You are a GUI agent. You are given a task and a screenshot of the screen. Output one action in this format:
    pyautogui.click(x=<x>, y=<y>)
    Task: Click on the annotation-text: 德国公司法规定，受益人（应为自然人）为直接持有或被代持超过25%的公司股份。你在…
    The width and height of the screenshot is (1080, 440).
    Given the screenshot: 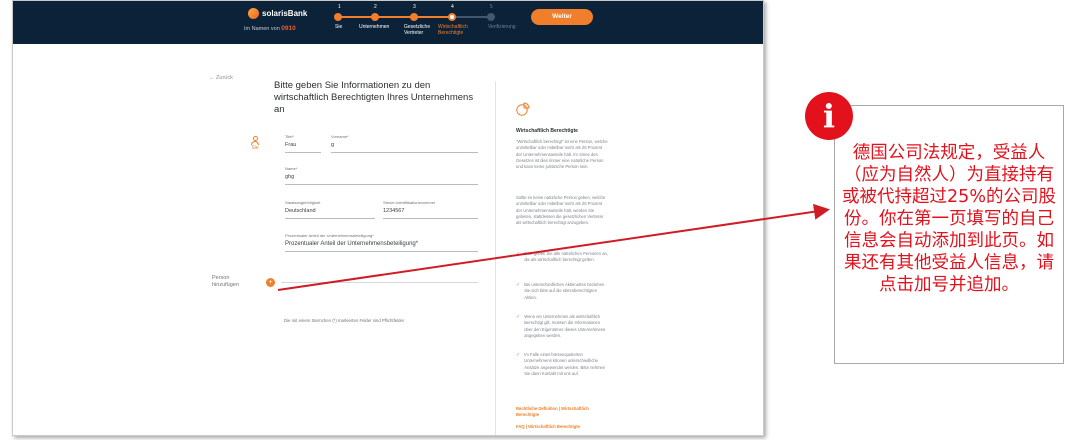 What is the action you would take?
    pyautogui.click(x=949, y=219)
    